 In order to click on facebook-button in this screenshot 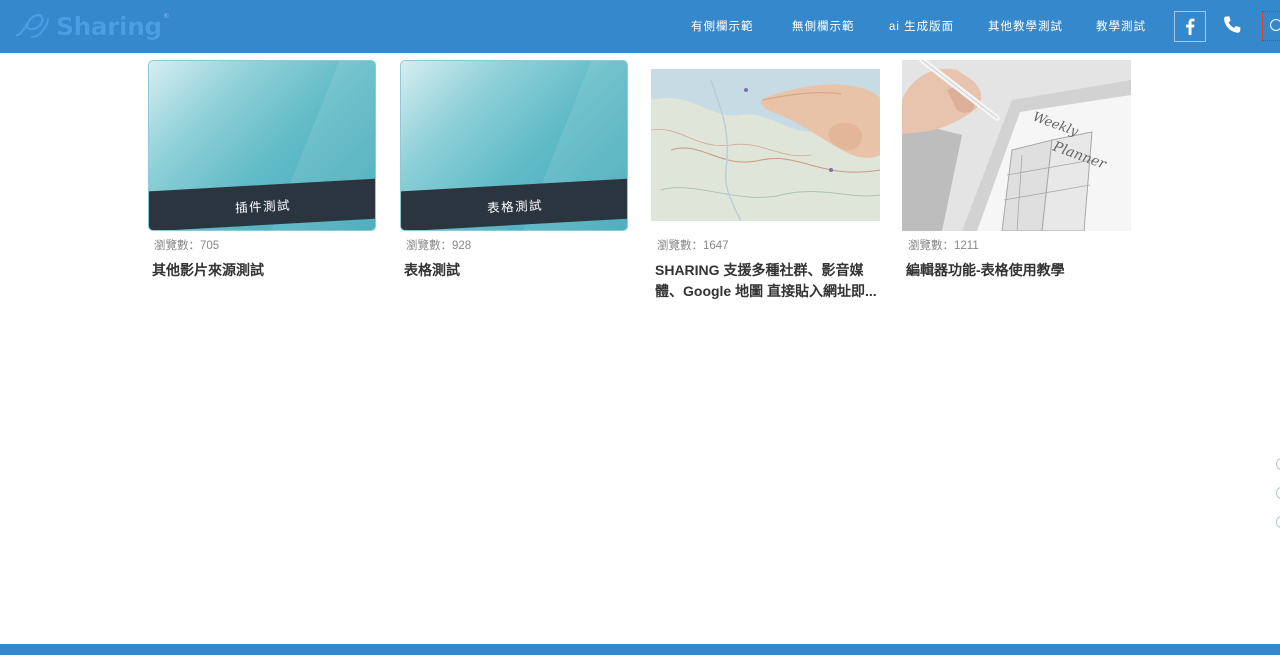, I will do `click(1190, 26)`.